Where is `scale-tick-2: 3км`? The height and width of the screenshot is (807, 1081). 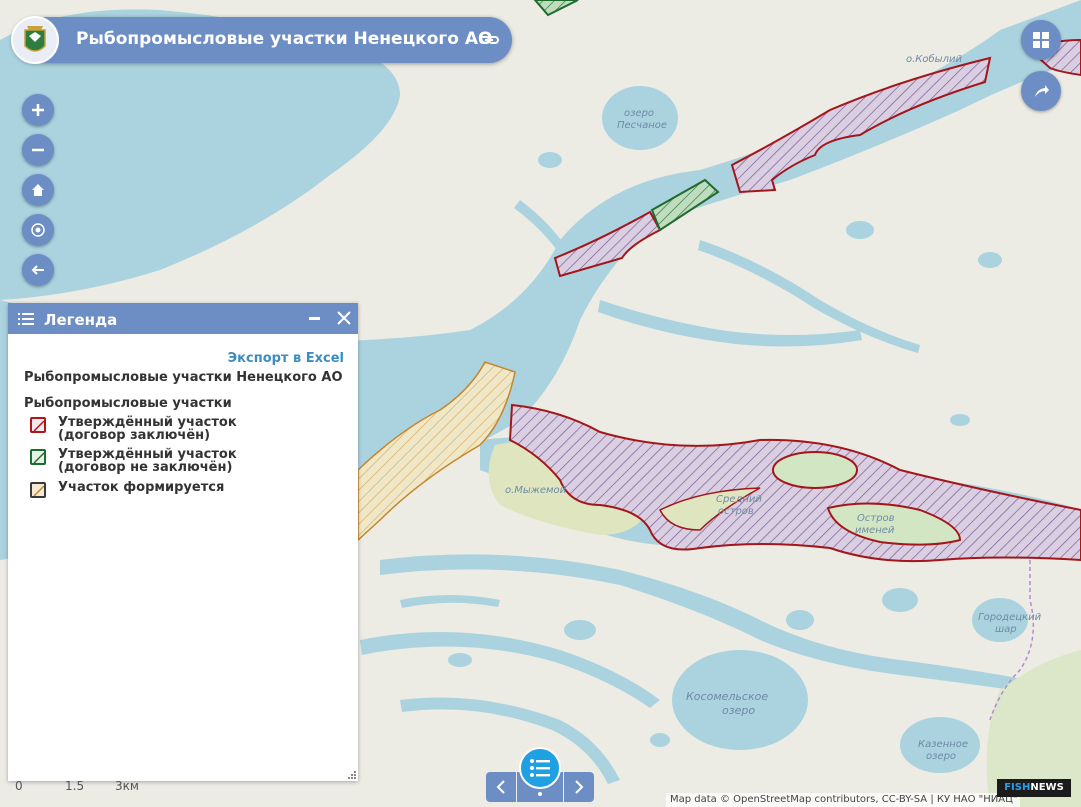
scale-tick-2: 3км is located at coordinates (127, 786).